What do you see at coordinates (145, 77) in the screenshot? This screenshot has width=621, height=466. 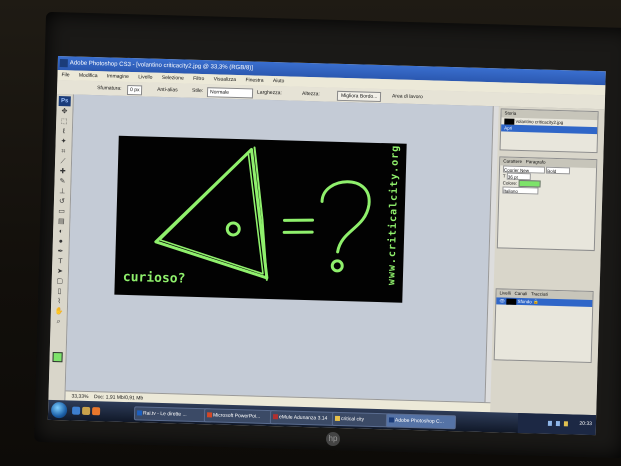 I see `menu-layer: Livello` at bounding box center [145, 77].